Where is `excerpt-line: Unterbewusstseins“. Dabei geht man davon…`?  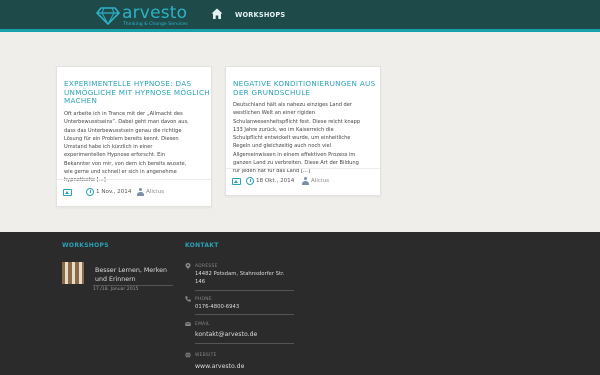 excerpt-line: Unterbewusstseins“. Dabei geht man davon… is located at coordinates (126, 122).